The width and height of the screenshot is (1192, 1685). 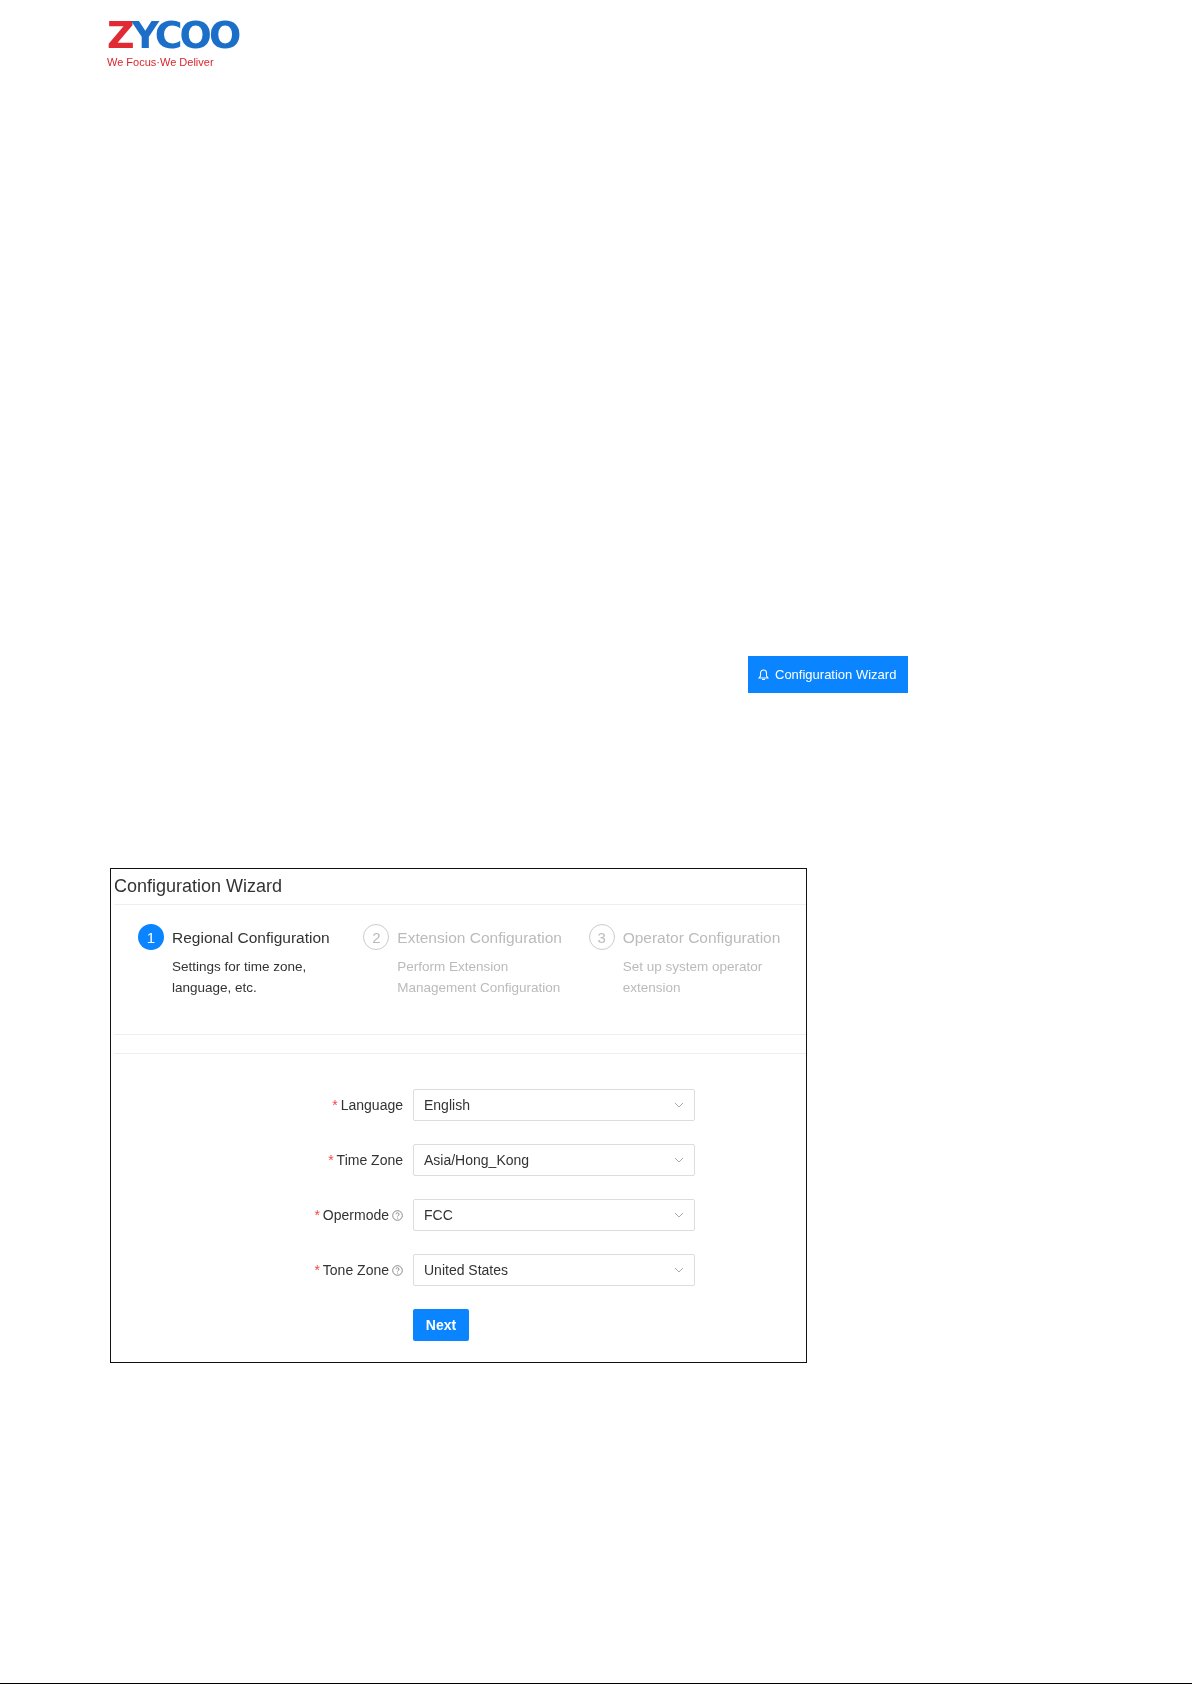 I want to click on step-description: Perform Extension Management Configuration, so click(x=479, y=977).